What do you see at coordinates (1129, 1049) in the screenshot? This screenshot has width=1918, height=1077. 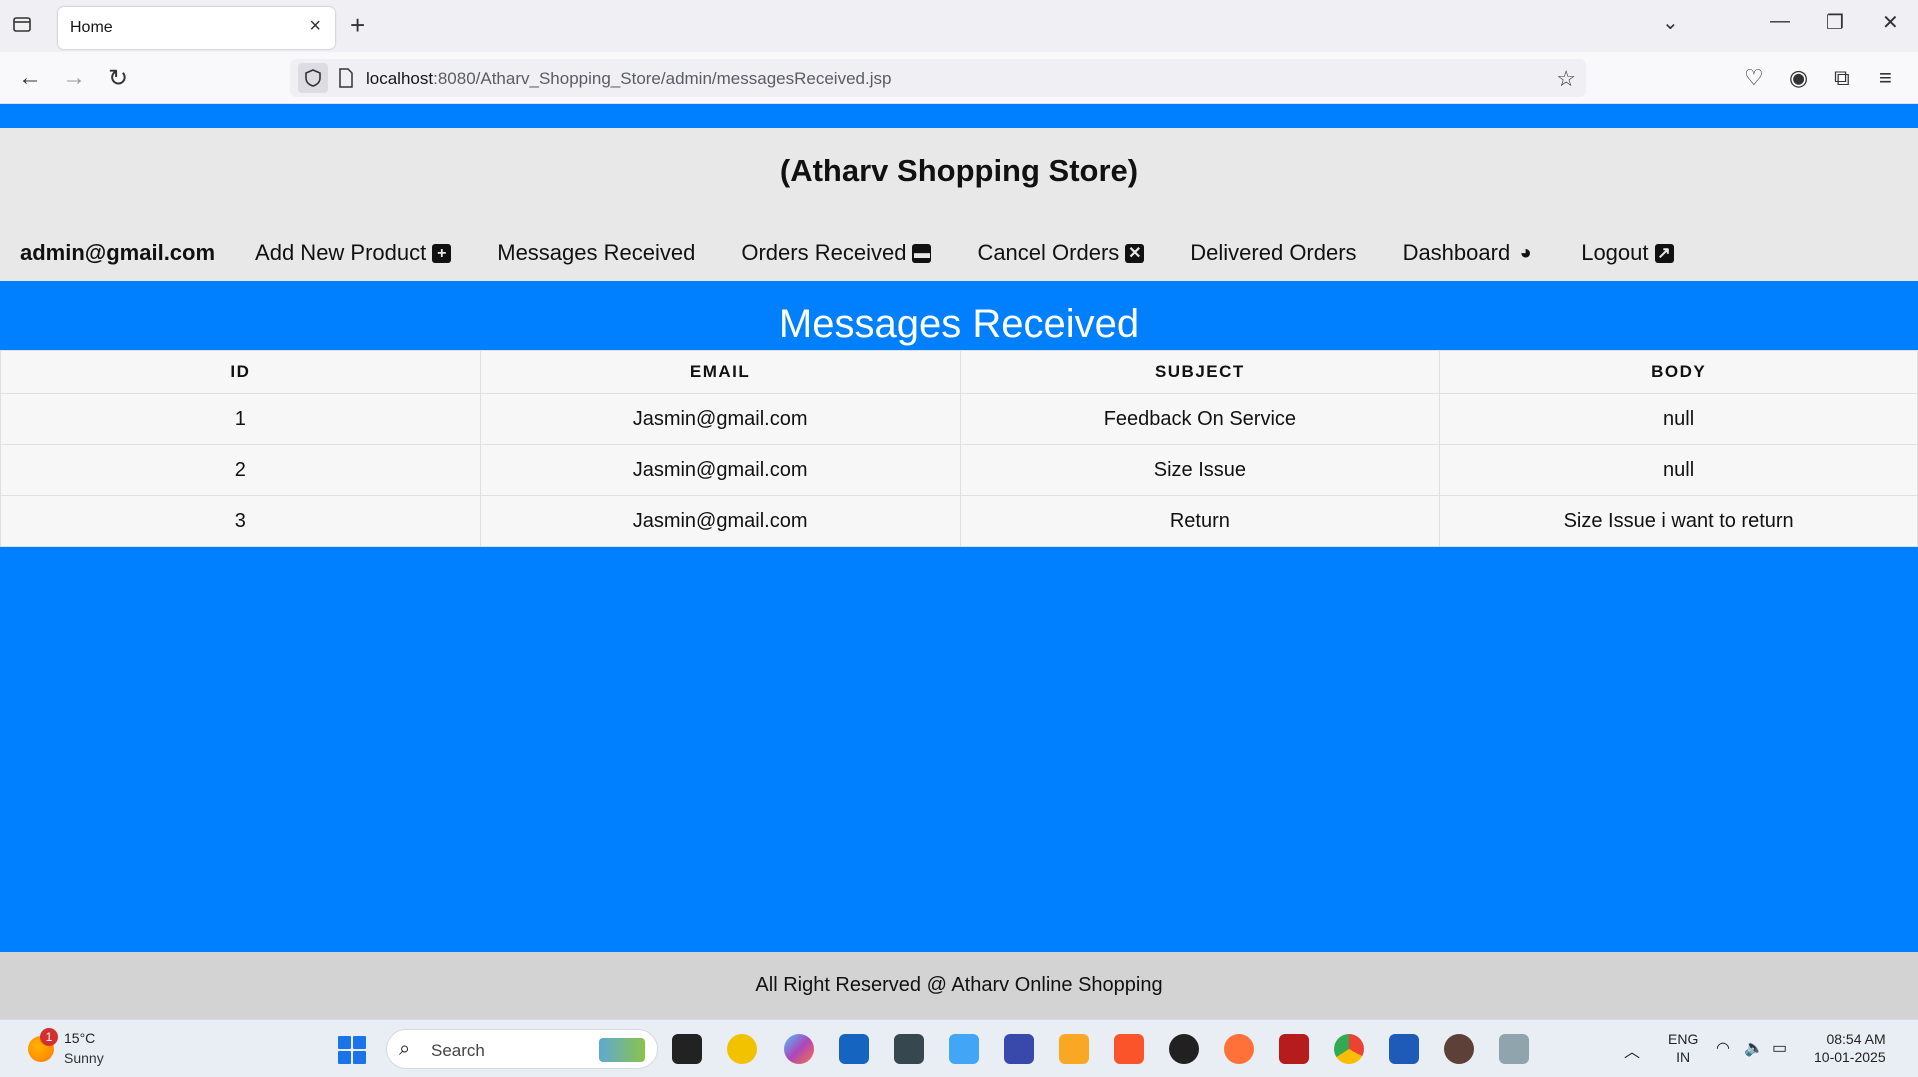 I see `brave-icon` at bounding box center [1129, 1049].